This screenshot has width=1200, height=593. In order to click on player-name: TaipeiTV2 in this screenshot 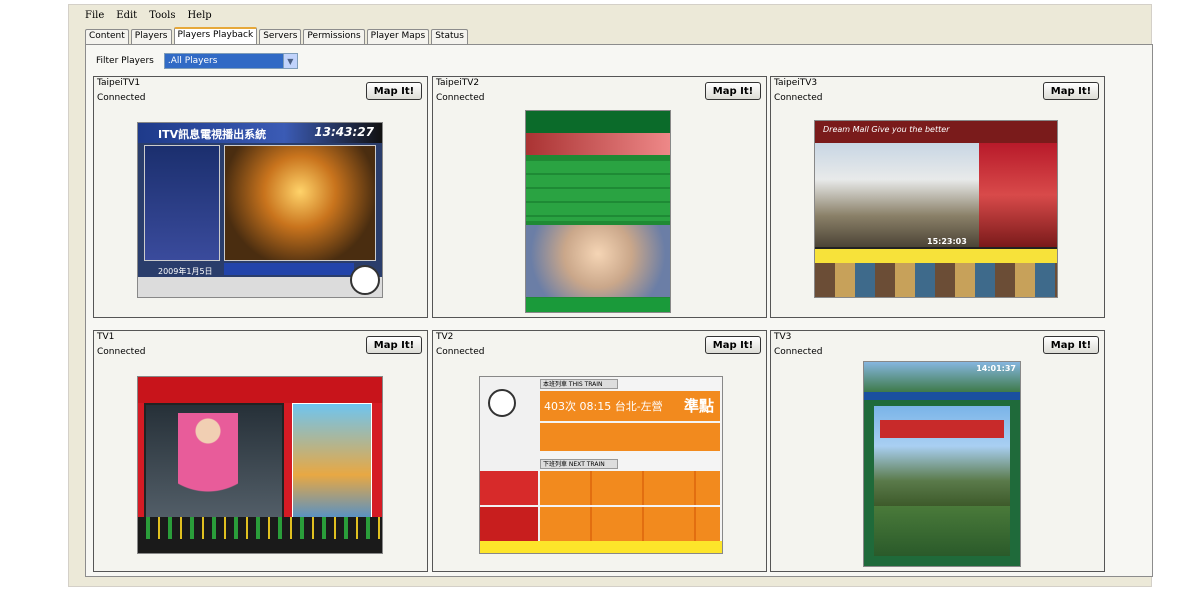, I will do `click(458, 83)`.